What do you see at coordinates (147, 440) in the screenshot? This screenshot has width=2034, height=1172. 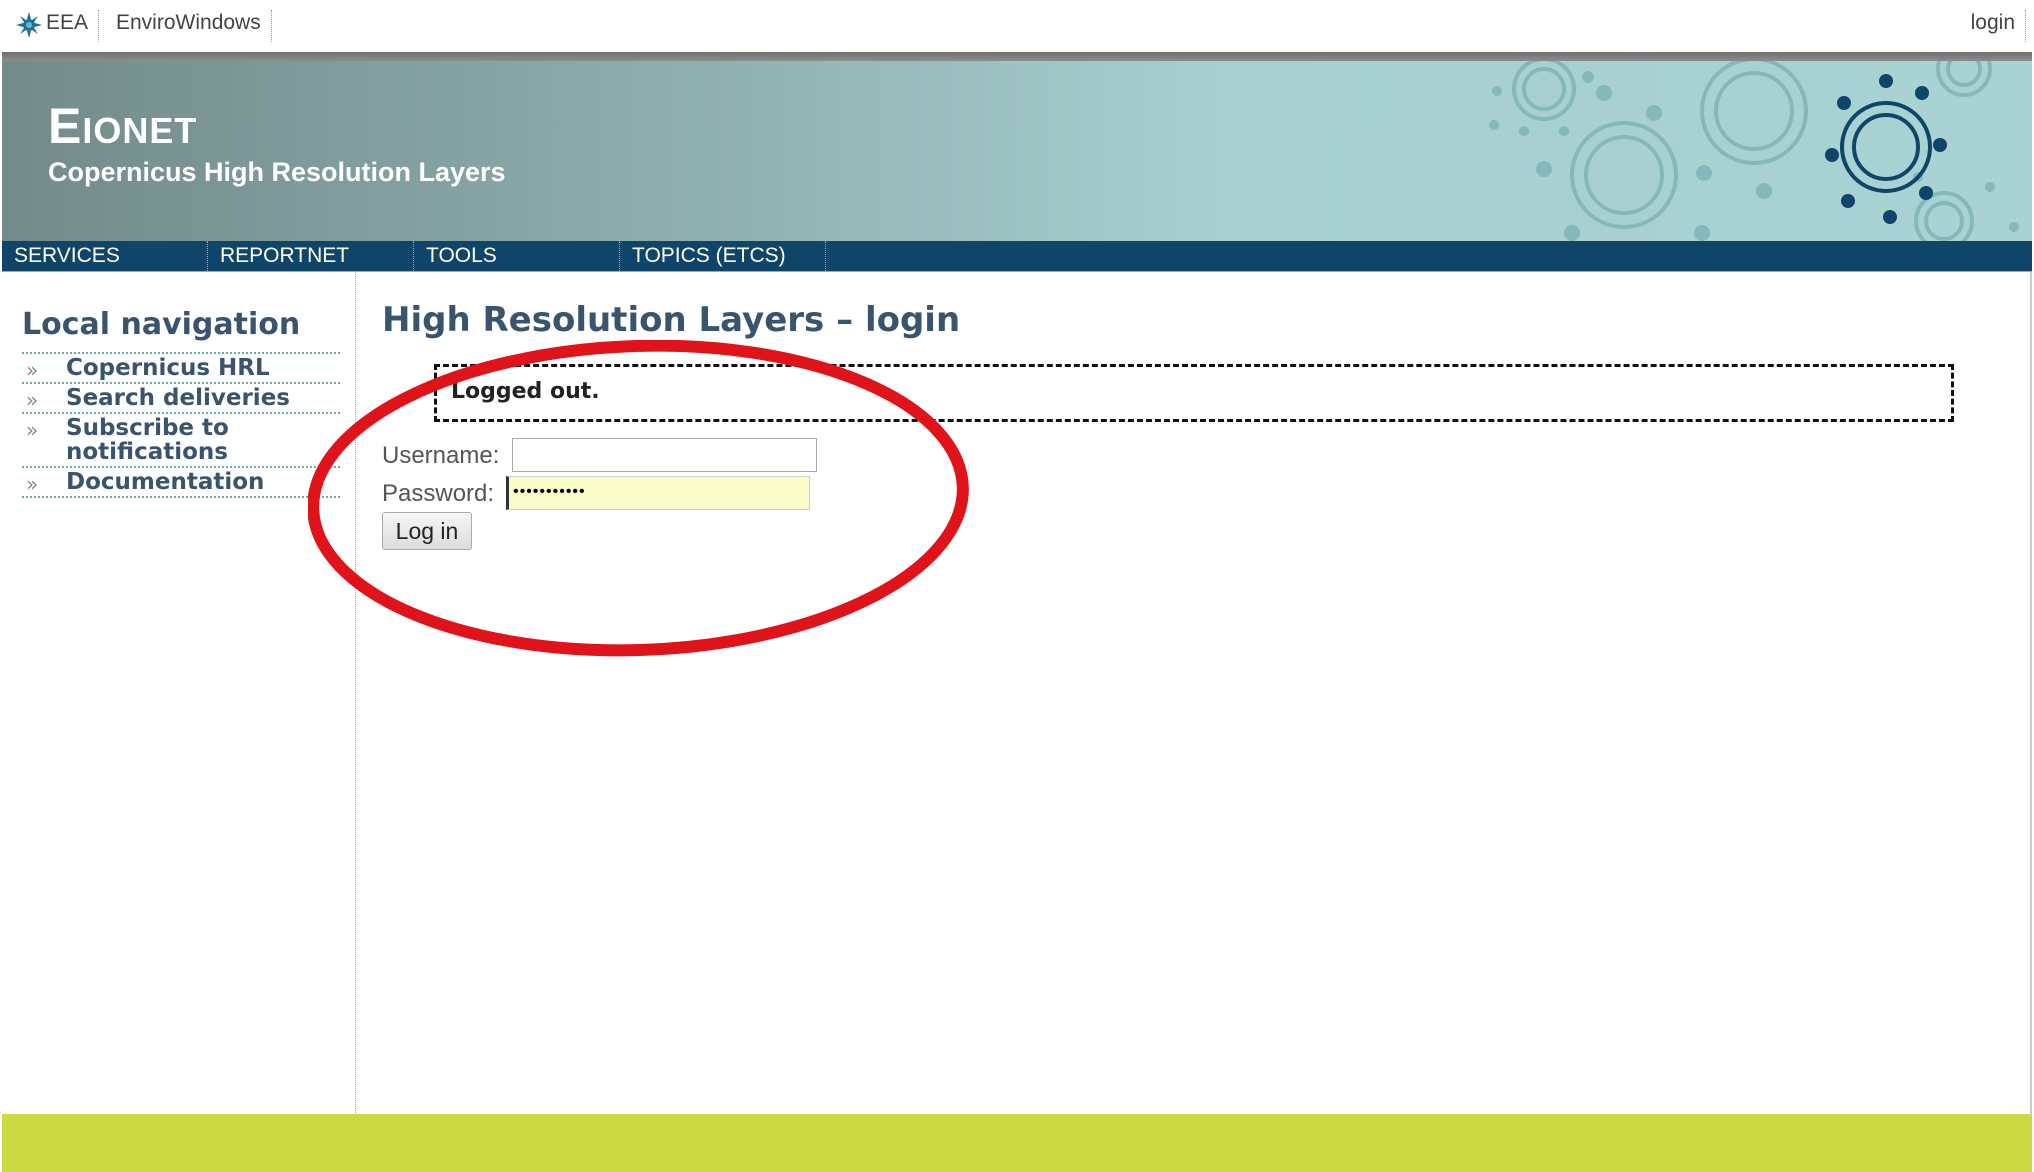 I see `sidebar-item-label: Subscribe to notifications` at bounding box center [147, 440].